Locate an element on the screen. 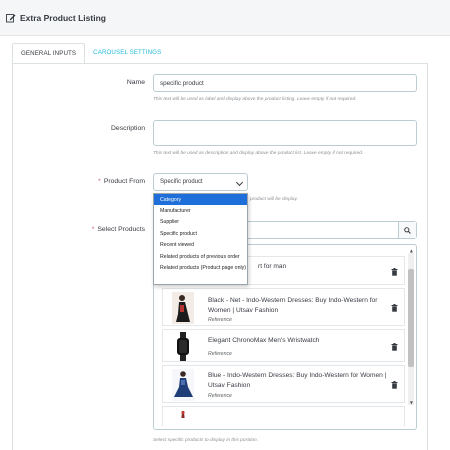  select-products-label: * Select Products is located at coordinates (102, 229).